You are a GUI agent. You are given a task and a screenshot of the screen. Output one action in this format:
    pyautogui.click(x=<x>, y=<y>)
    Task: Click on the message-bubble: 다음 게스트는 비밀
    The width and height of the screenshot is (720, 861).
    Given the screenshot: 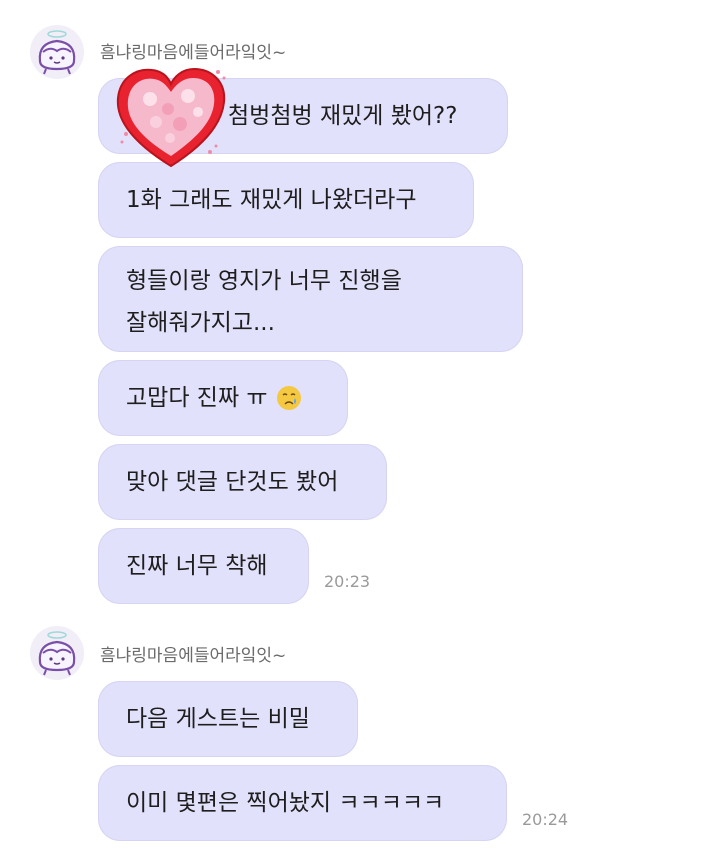 What is the action you would take?
    pyautogui.click(x=228, y=719)
    